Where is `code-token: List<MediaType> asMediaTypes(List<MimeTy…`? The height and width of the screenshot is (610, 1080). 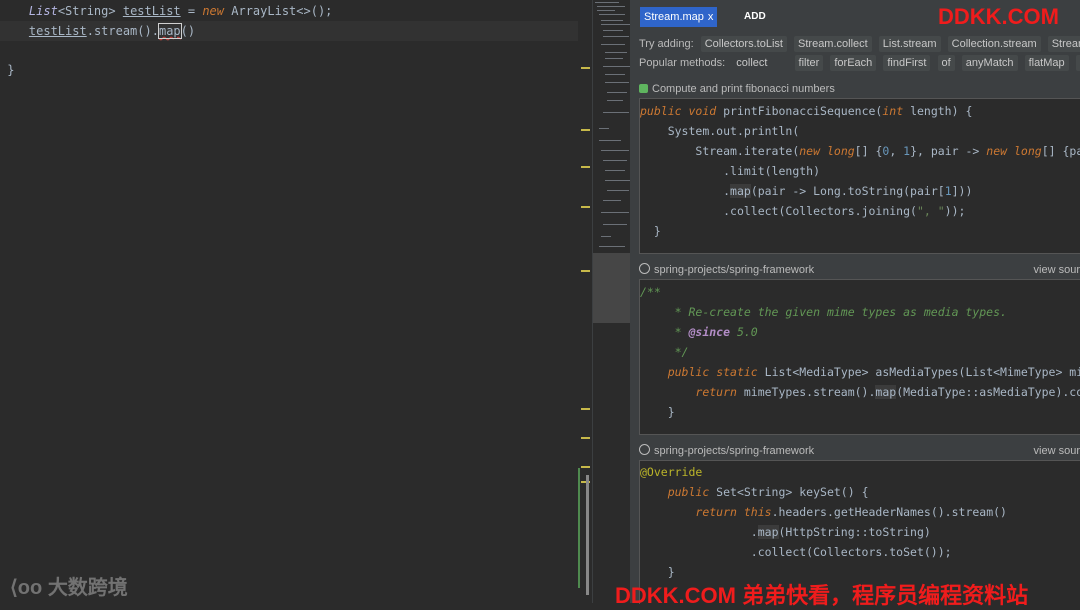 code-token: List<MediaType> asMediaTypes(List<MimeTy… is located at coordinates (918, 372).